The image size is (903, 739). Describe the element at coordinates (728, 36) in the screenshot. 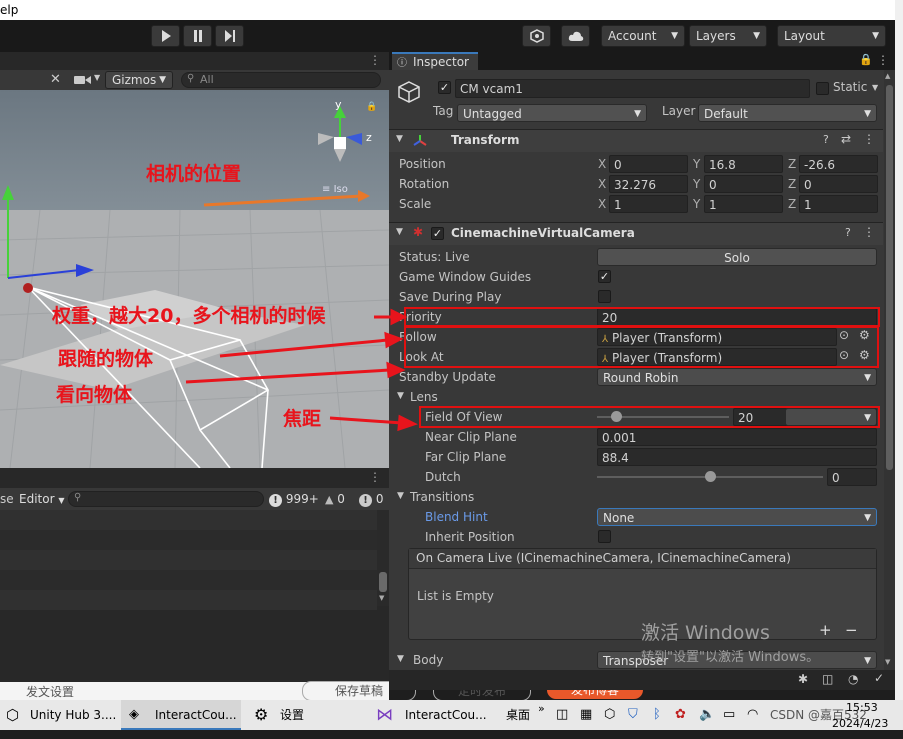

I see `layers-dropdown: Layers ▼` at that location.